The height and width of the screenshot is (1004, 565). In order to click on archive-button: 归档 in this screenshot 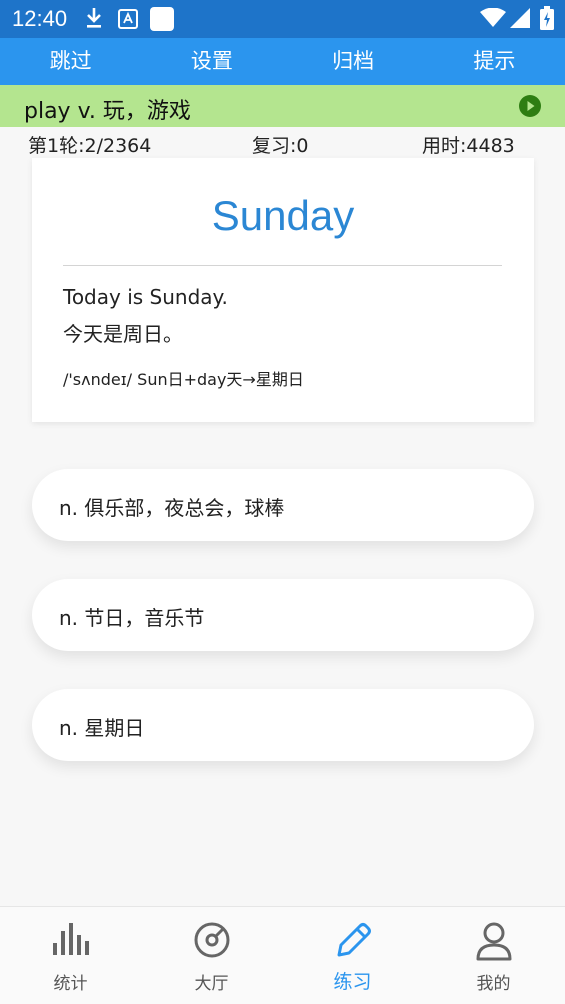, I will do `click(353, 61)`.